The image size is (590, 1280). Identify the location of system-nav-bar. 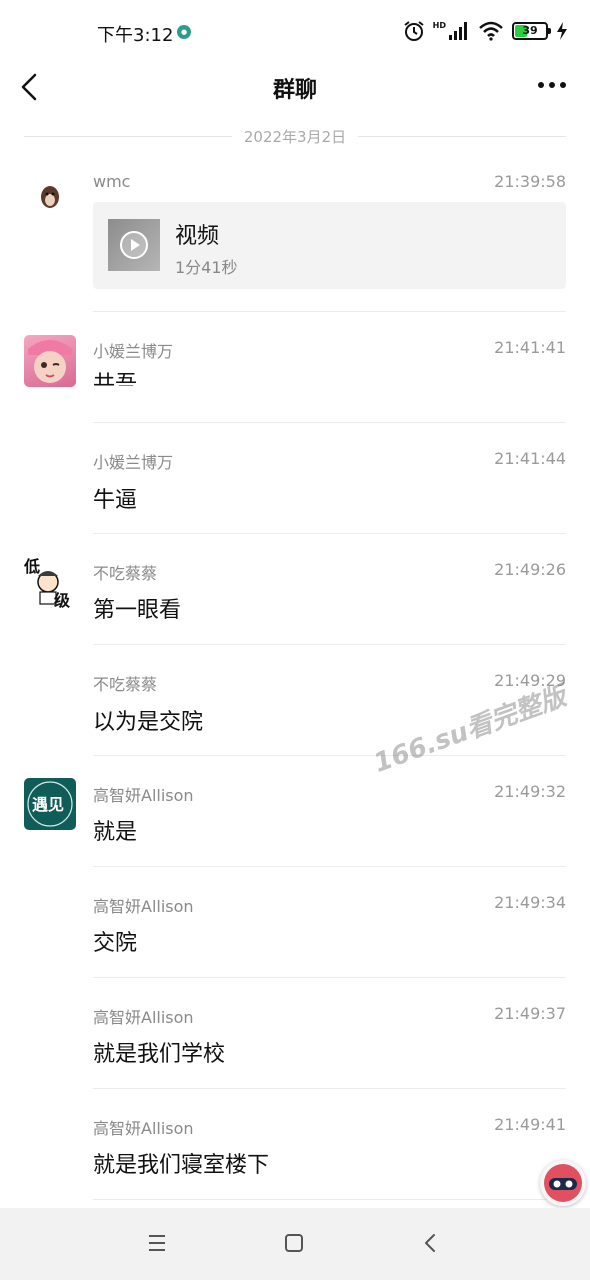
(295, 1244).